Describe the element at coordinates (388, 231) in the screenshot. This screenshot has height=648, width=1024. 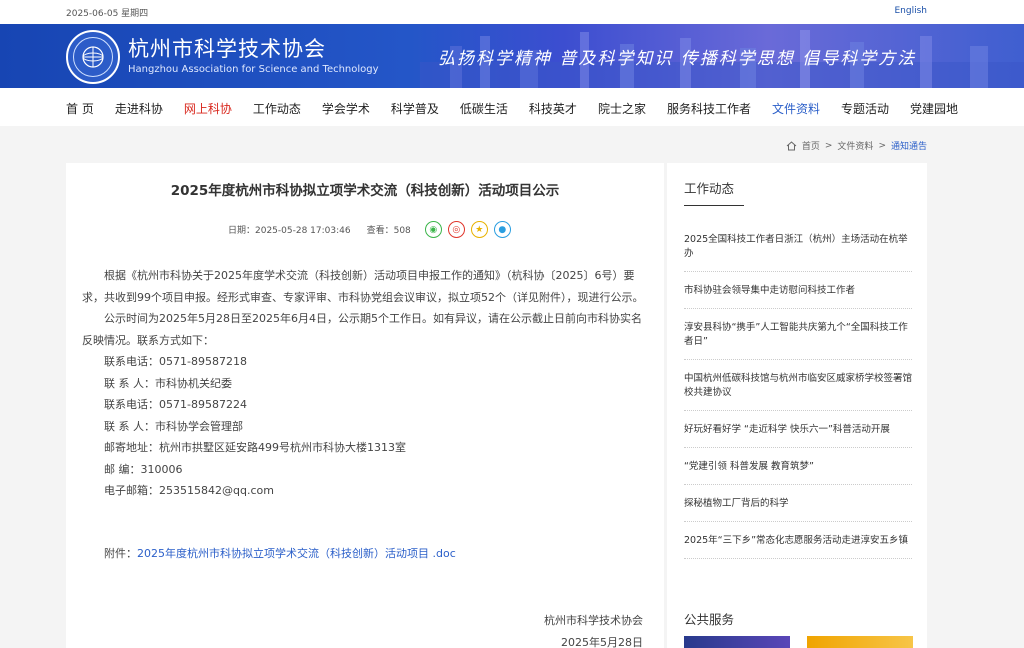
I see `view-count: 查看：508` at that location.